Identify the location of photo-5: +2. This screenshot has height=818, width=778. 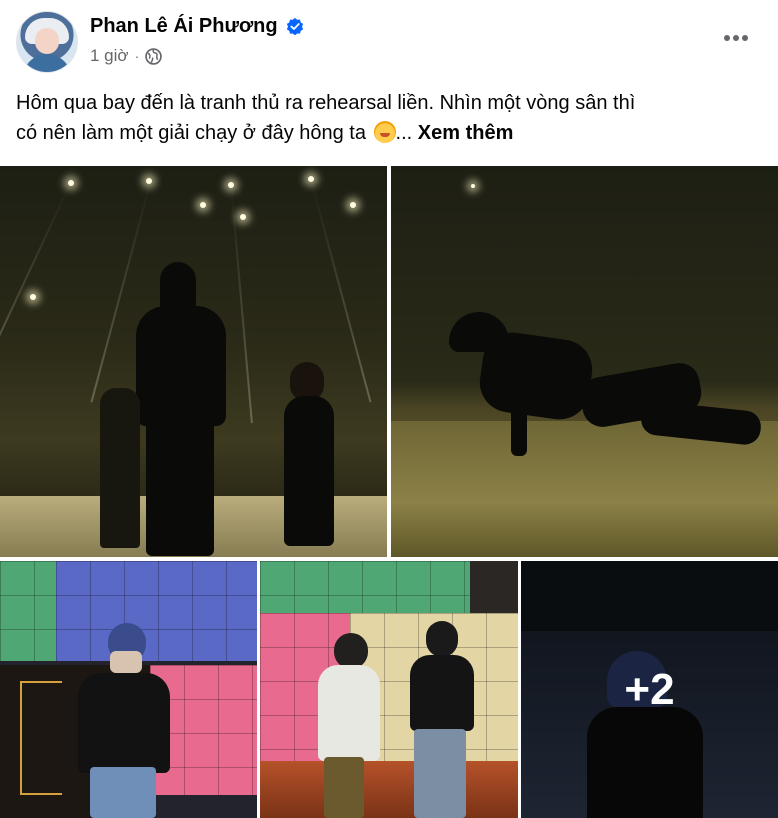
(649, 689).